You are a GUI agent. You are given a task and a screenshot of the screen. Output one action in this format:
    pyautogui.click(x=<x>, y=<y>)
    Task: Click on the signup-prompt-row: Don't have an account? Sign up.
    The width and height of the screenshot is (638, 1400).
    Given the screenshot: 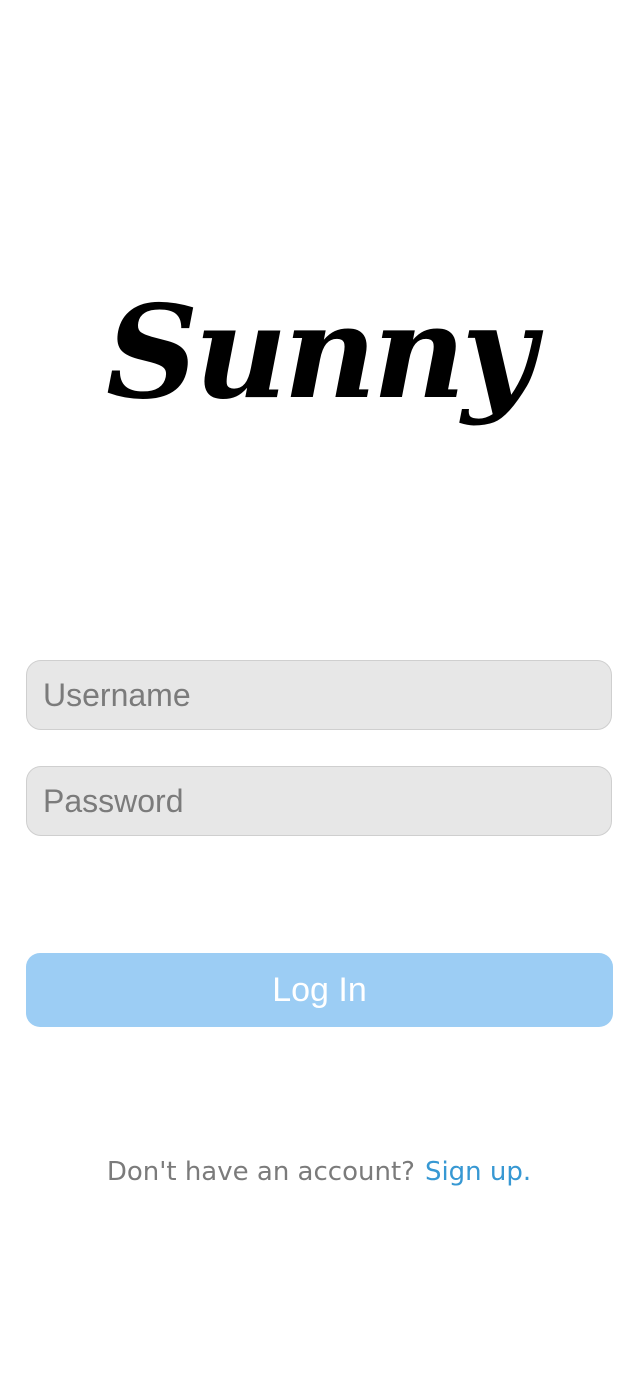 What is the action you would take?
    pyautogui.click(x=319, y=1172)
    